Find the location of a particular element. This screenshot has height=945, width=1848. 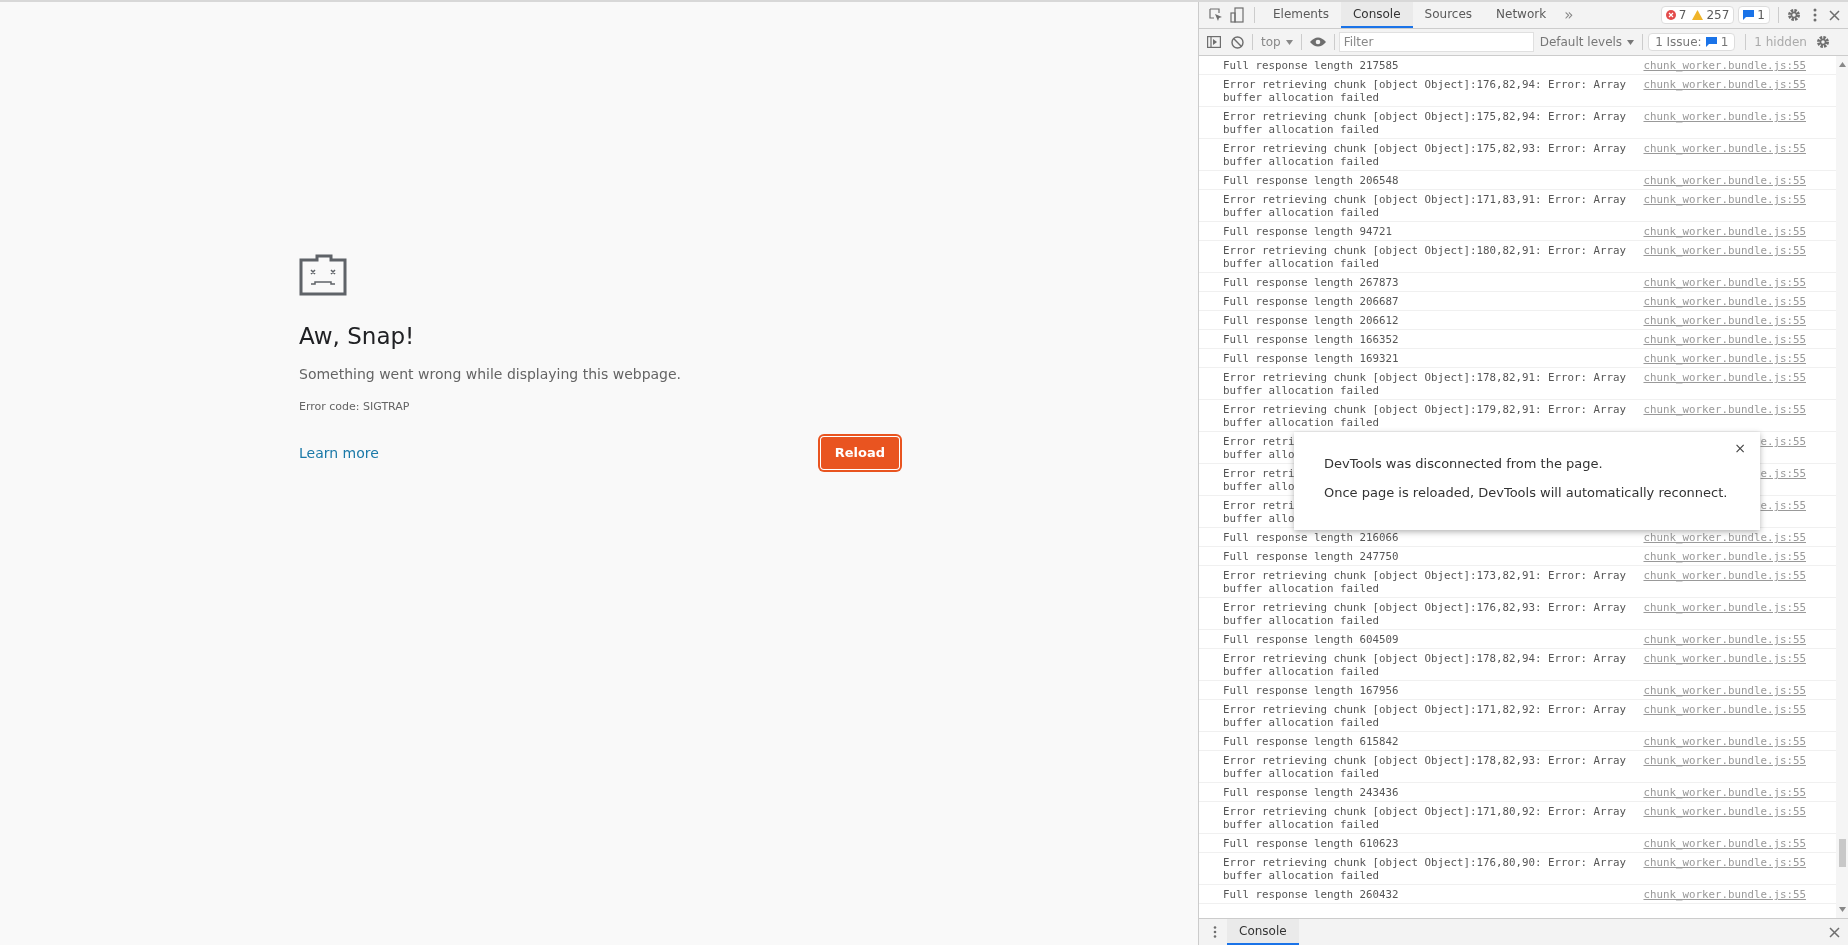

log-message: Error retrieving chunk [object Object]:176,82,94: Error: Array buffer allocation failed is located at coordinates (1425, 91).